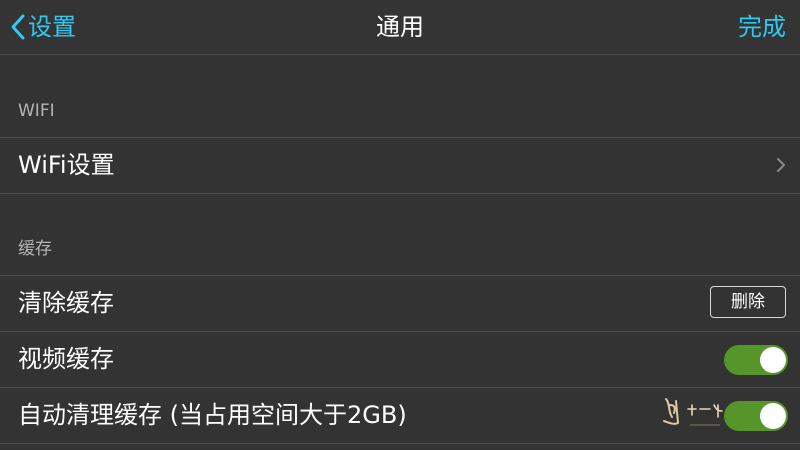 The image size is (800, 450). I want to click on video-cache-label: 视频缓存, so click(66, 359).